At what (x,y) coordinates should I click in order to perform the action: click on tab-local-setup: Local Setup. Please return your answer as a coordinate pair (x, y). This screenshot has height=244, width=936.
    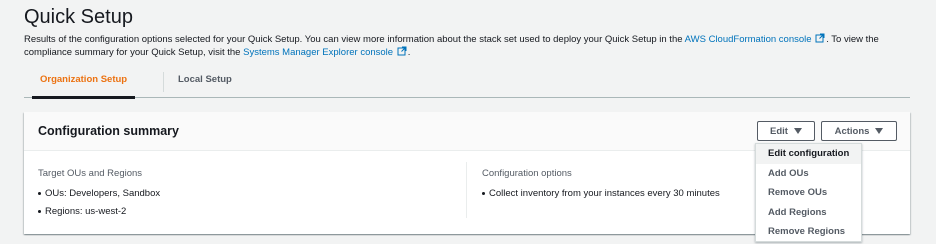
    Looking at the image, I should click on (205, 83).